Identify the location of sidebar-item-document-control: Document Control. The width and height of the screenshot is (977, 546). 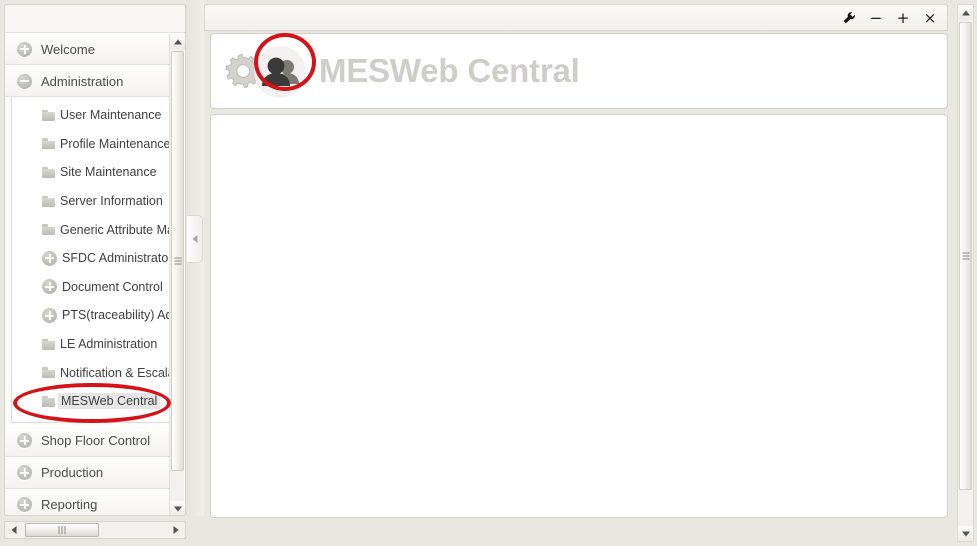
(93, 287).